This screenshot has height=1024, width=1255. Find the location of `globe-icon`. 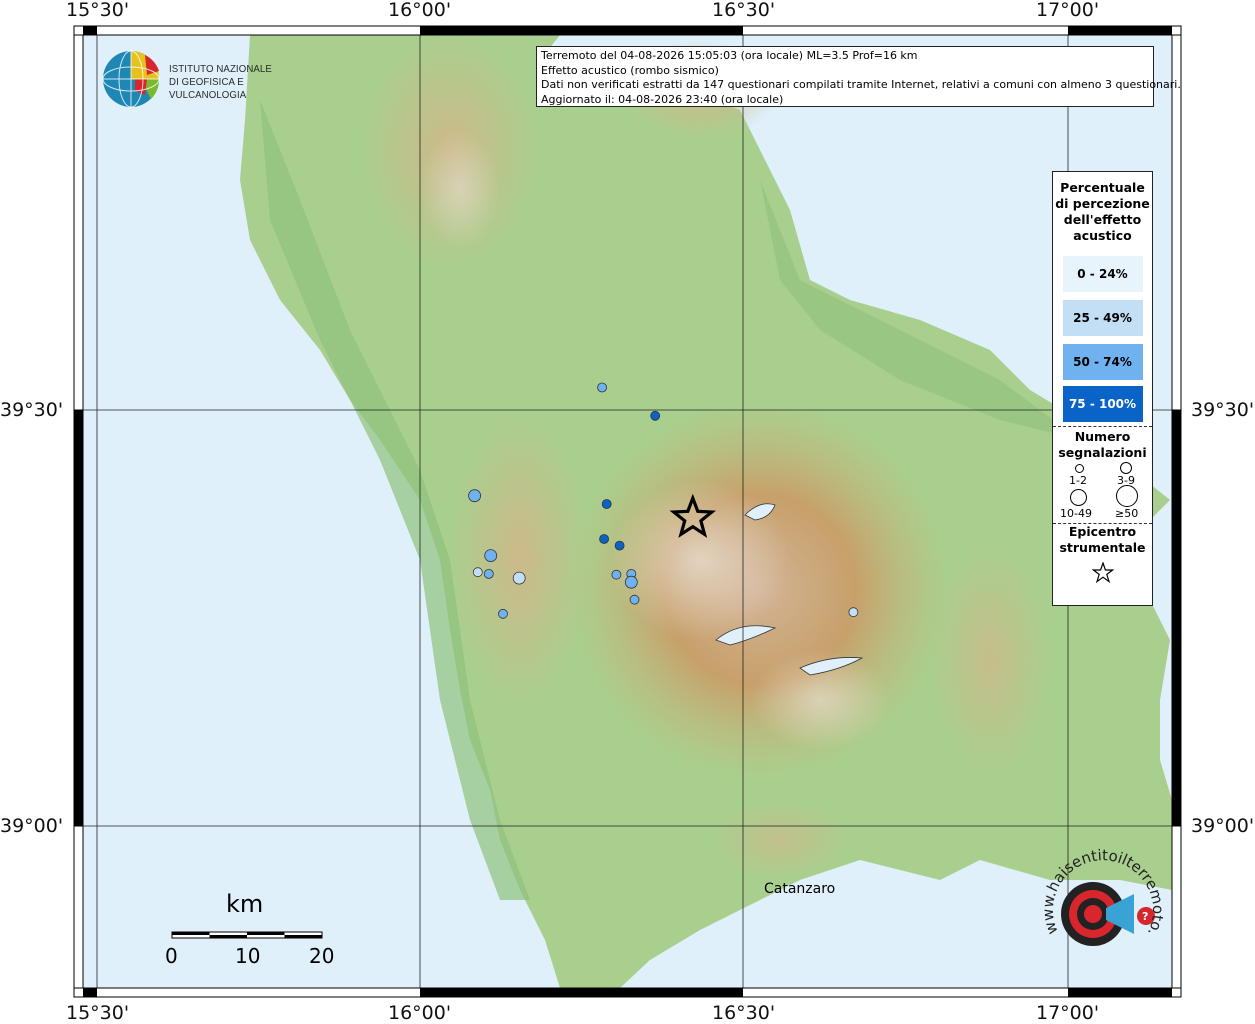

globe-icon is located at coordinates (131, 79).